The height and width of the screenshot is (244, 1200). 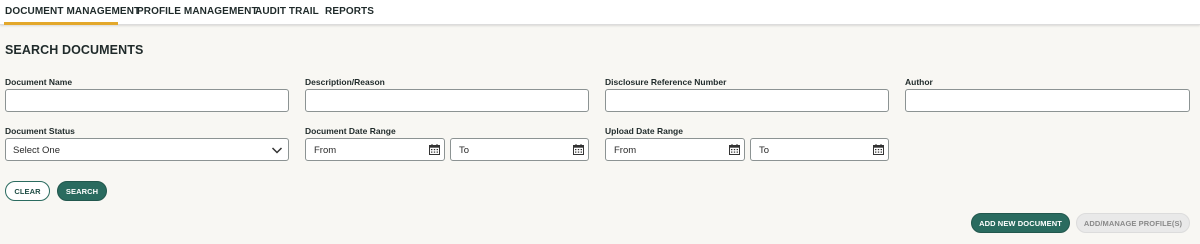 I want to click on add-manage-profiles-button: ADD/MANAGE PROFILE(S), so click(x=1133, y=223).